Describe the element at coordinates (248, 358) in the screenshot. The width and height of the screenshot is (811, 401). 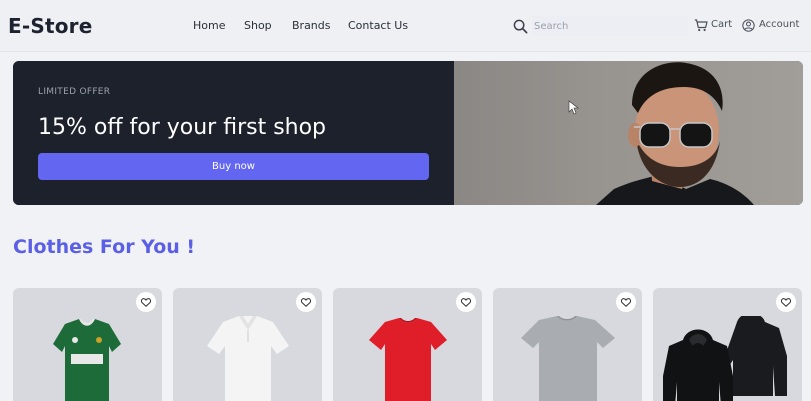
I see `white-polo-image` at that location.